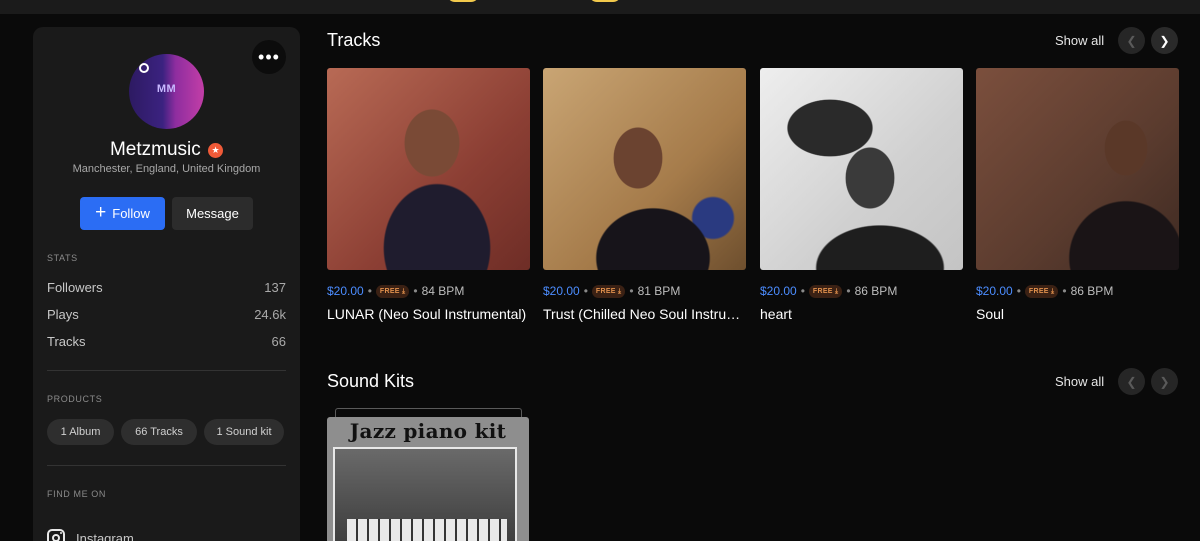  I want to click on profile-location: Manchester, England, United Kingdom, so click(166, 169).